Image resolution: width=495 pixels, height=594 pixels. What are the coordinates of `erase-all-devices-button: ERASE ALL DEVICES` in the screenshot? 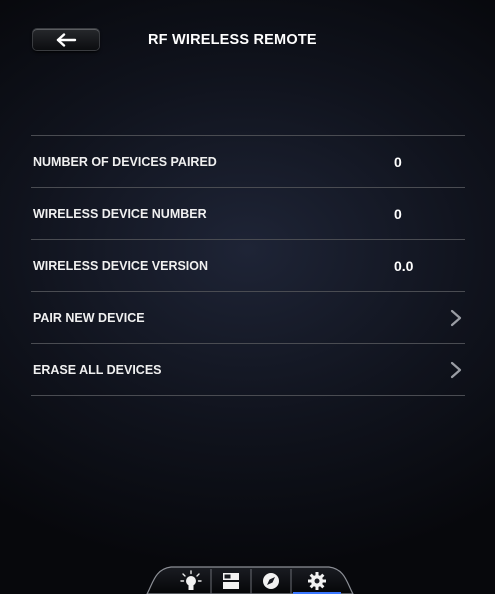 It's located at (248, 369).